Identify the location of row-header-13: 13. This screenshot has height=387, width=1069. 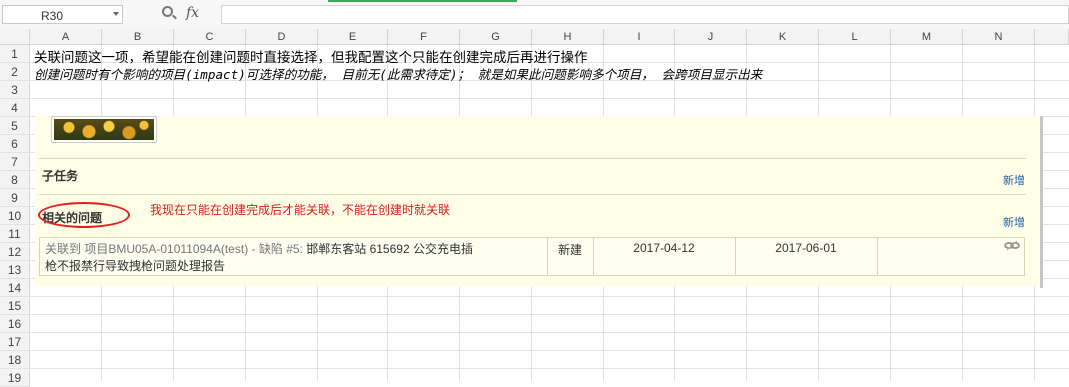
(15, 270).